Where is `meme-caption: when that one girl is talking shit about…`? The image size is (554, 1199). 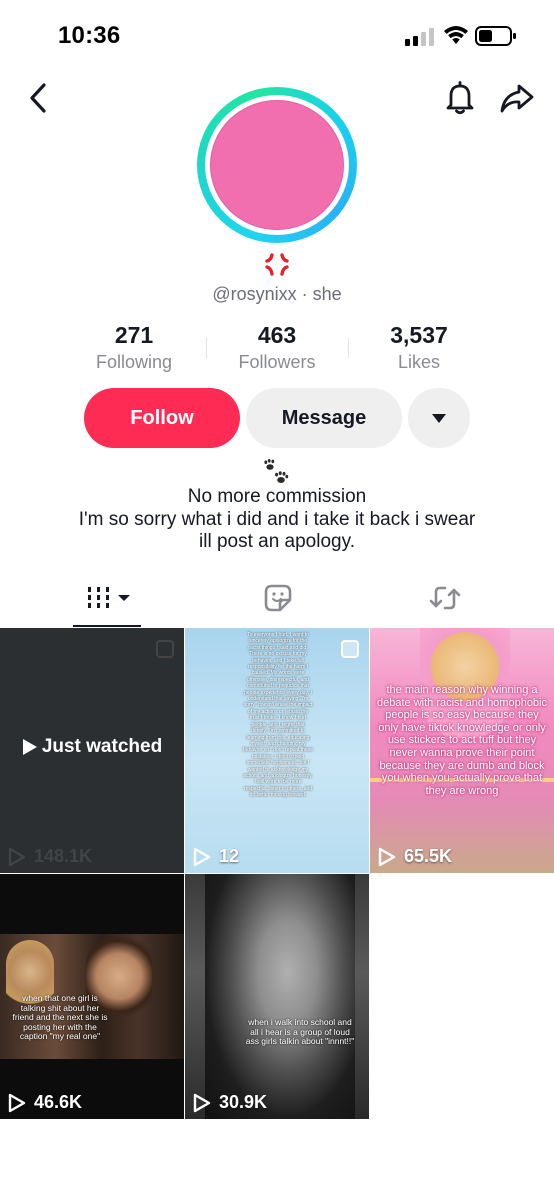 meme-caption: when that one girl is talking shit about… is located at coordinates (60, 1017).